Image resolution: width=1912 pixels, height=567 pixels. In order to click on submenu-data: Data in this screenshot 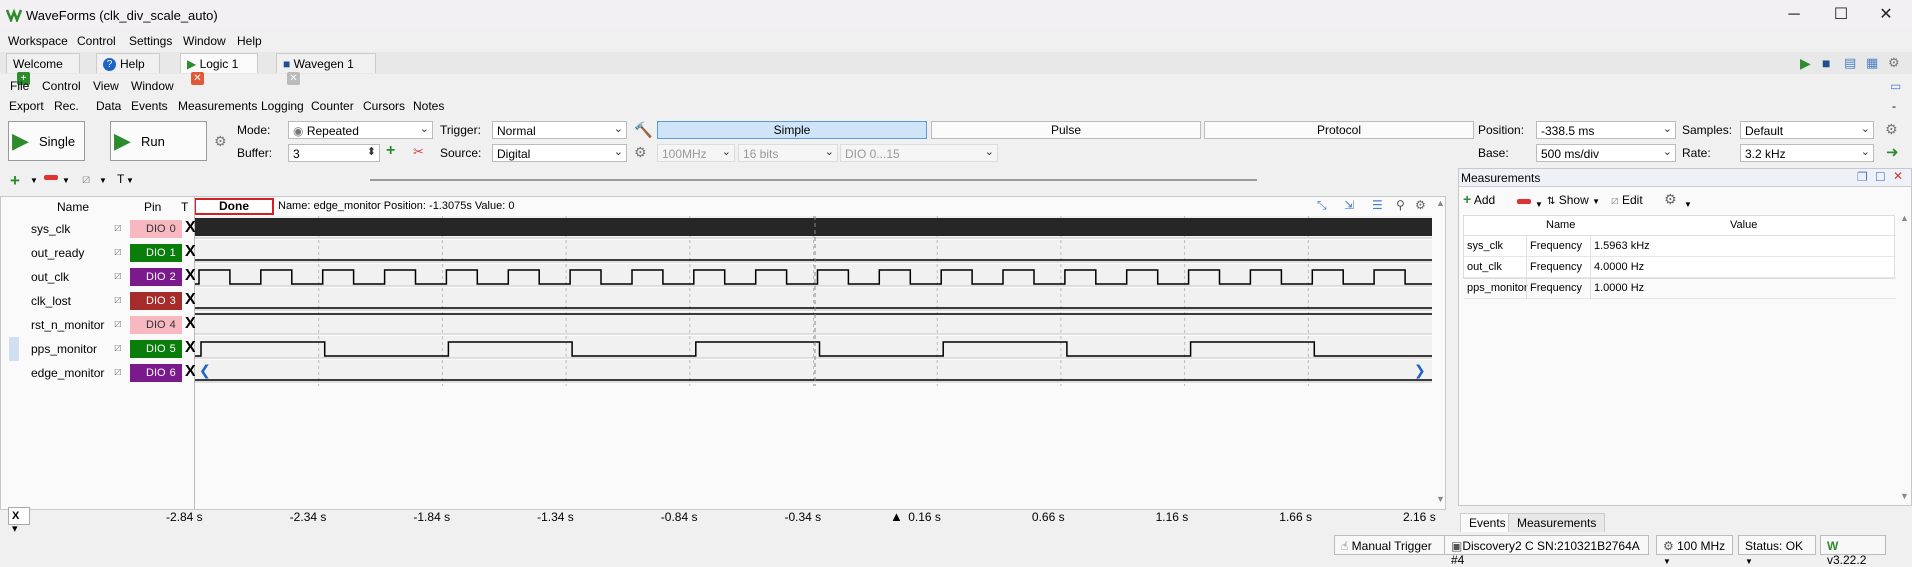, I will do `click(108, 106)`.